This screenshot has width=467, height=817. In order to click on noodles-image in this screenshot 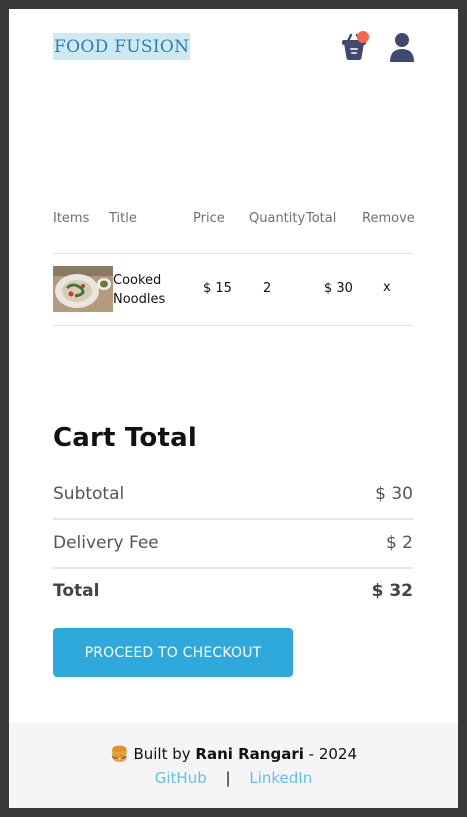, I will do `click(83, 289)`.